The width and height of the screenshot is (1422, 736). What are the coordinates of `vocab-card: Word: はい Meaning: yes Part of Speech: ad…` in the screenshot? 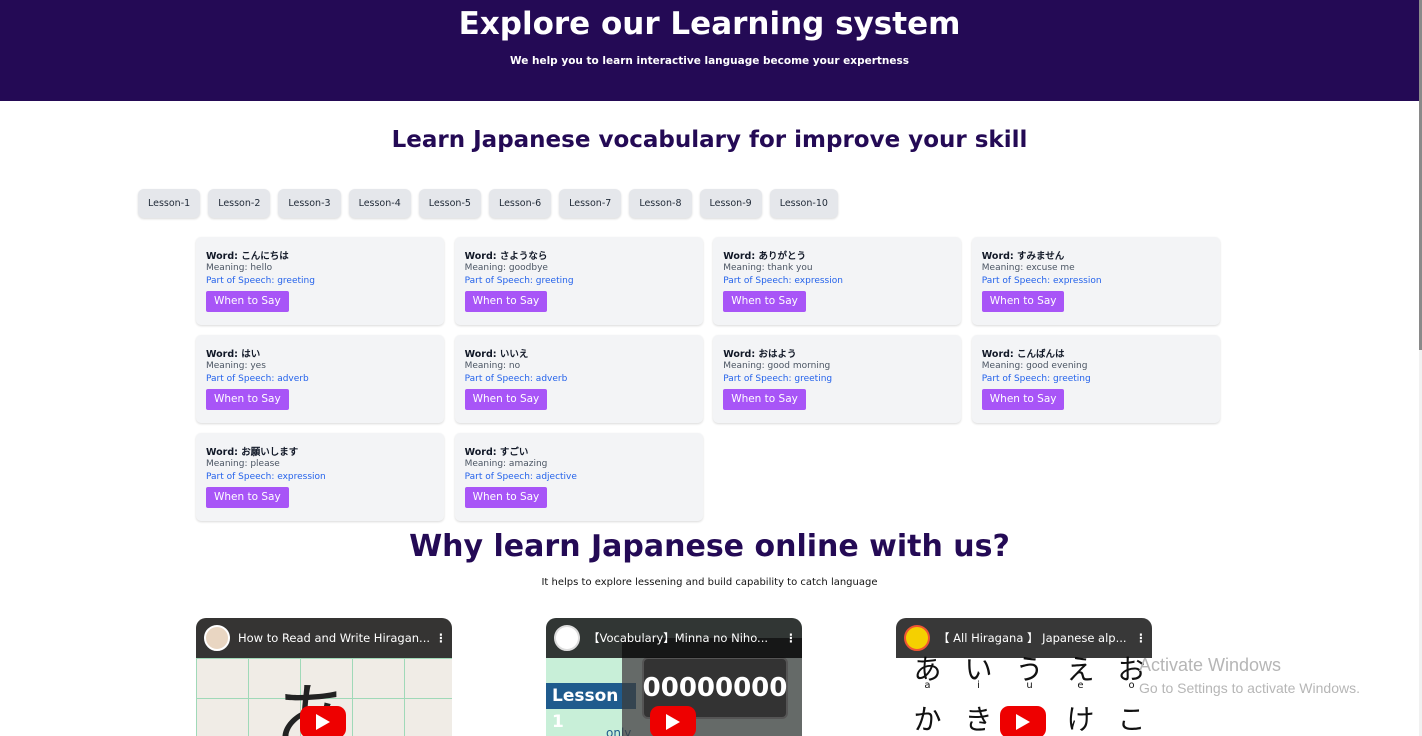 It's located at (320, 379).